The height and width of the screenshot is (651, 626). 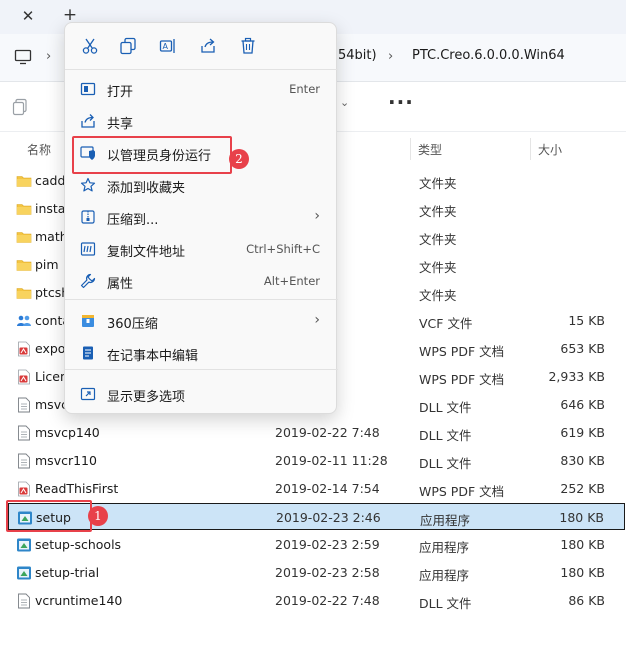 I want to click on svg-text: A, so click(x=166, y=46).